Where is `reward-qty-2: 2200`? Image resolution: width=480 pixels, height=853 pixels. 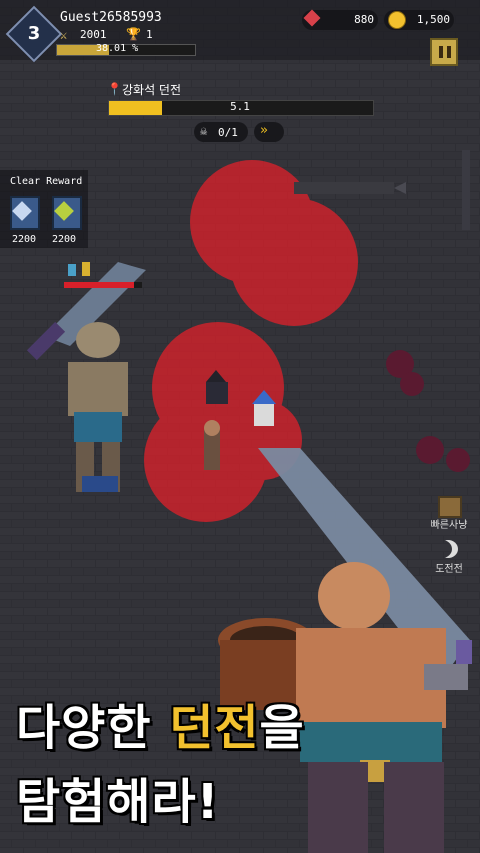
reward-qty-2: 2200 is located at coordinates (64, 239).